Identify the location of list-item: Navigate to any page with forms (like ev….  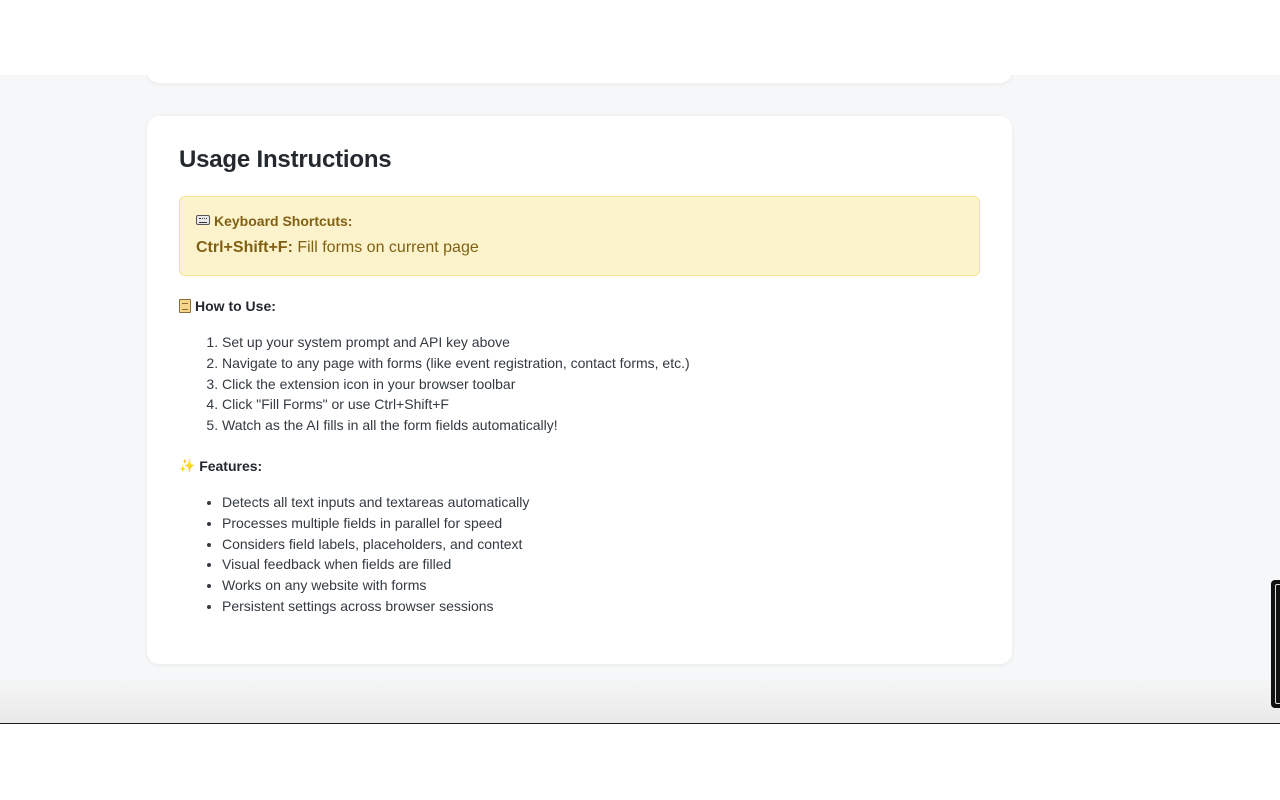
(601, 363).